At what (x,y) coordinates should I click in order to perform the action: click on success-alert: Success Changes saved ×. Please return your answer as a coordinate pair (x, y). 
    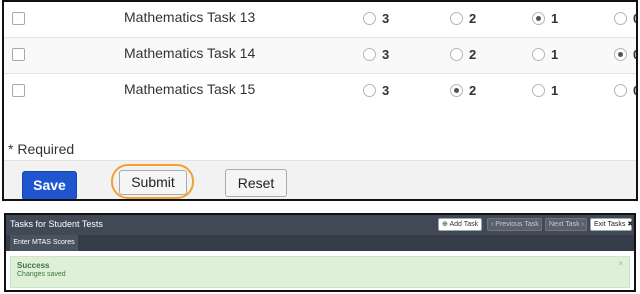
    Looking at the image, I should click on (320, 272).